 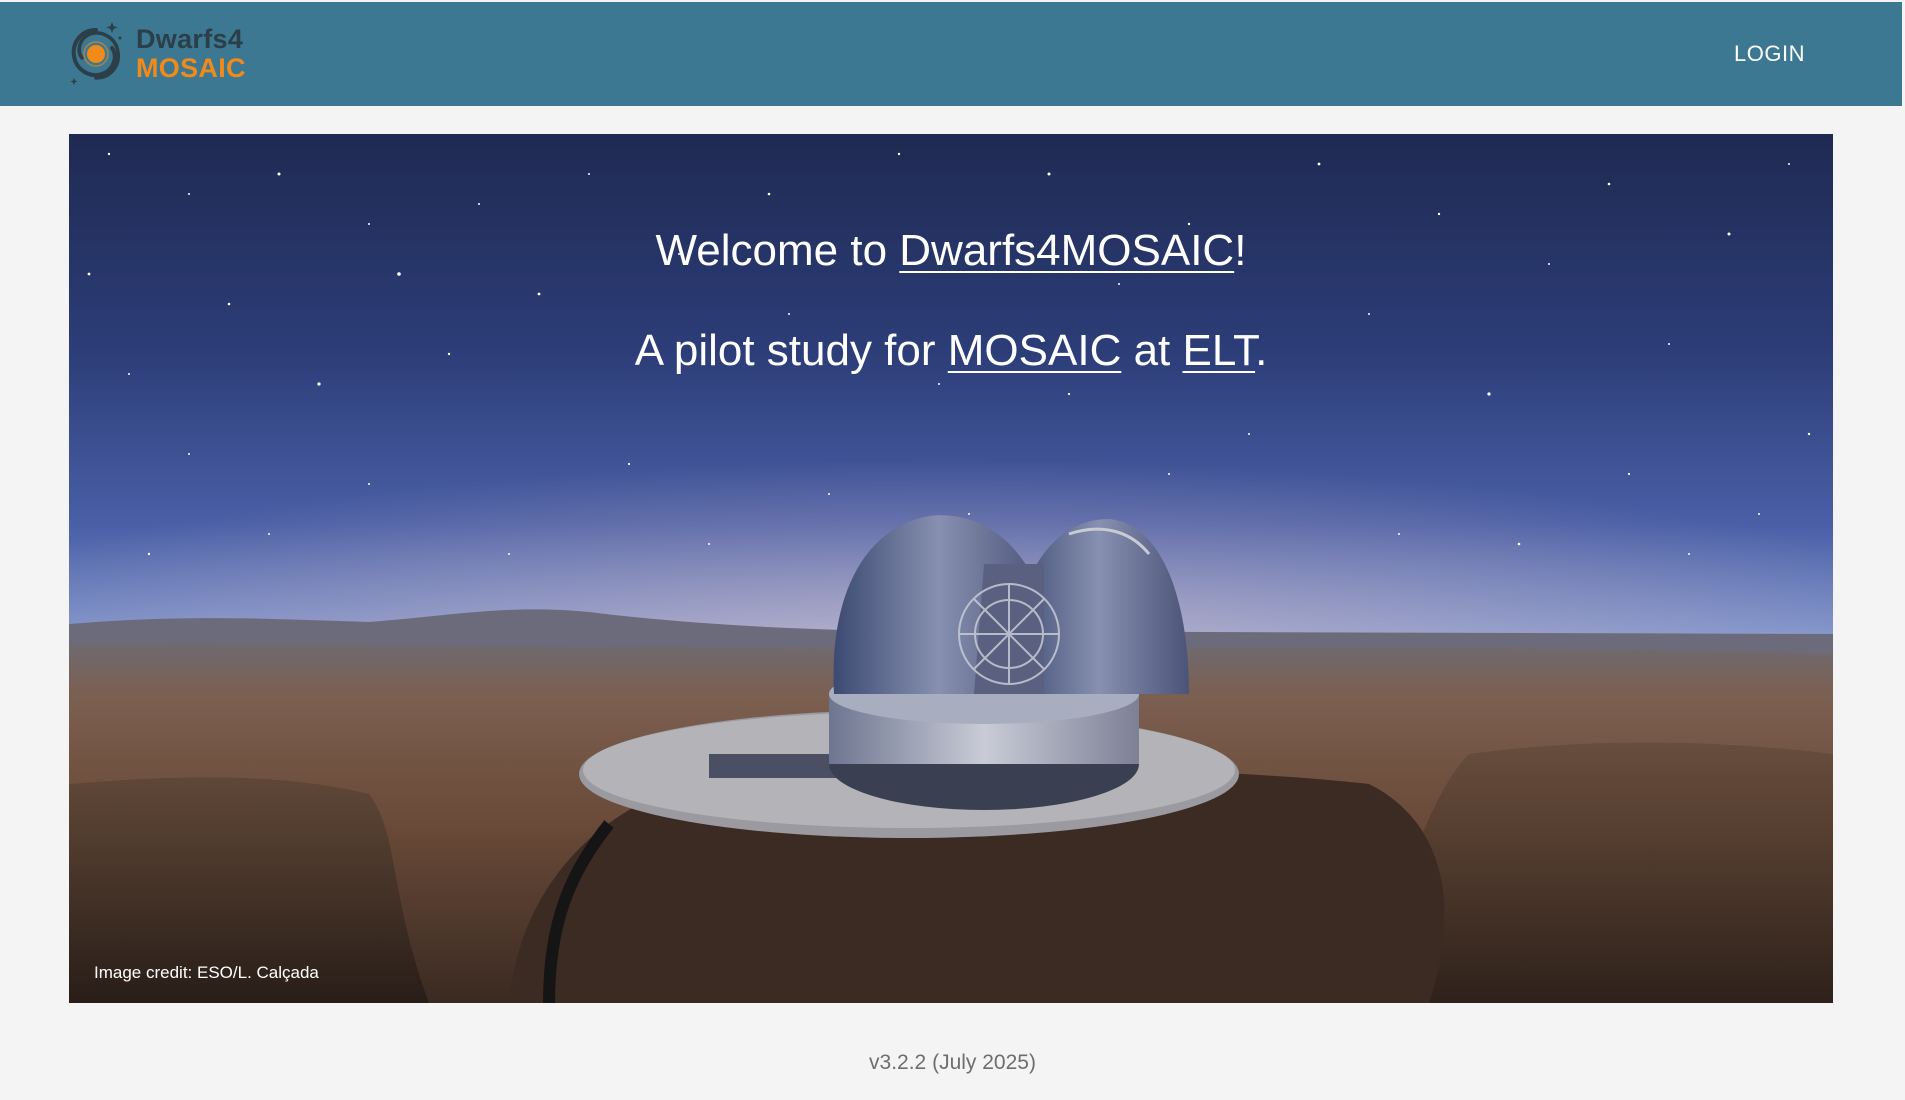 I want to click on brand-name-line1: Dwarfs4, so click(x=190, y=39).